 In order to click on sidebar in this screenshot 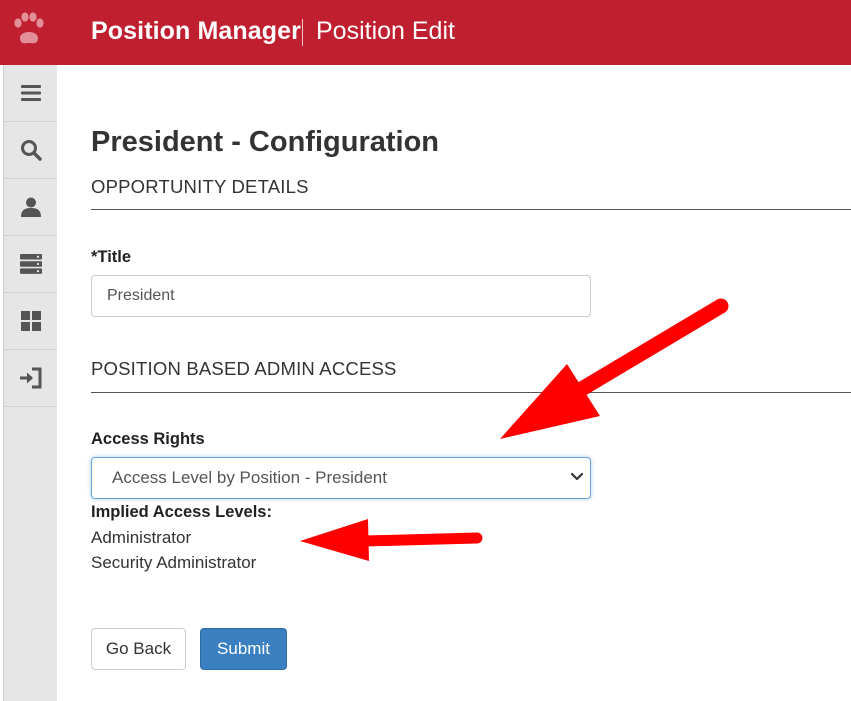, I will do `click(30, 383)`.